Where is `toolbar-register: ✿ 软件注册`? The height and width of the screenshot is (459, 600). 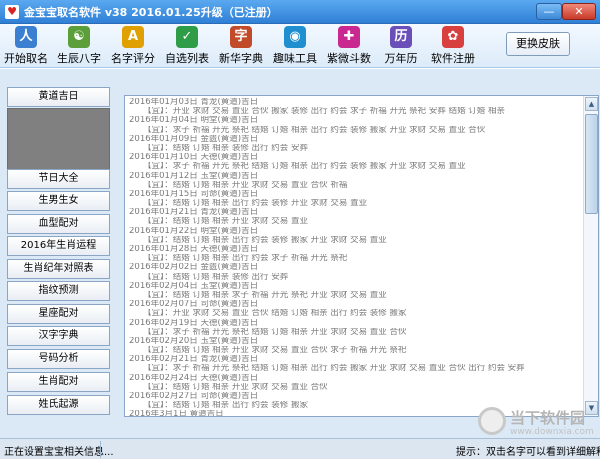 toolbar-register: ✿ 软件注册 is located at coordinates (453, 46).